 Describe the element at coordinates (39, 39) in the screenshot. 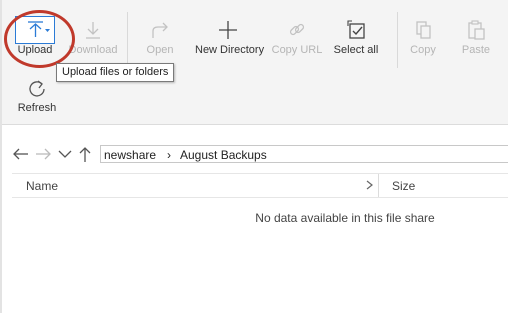

I see `highlight-oval` at that location.